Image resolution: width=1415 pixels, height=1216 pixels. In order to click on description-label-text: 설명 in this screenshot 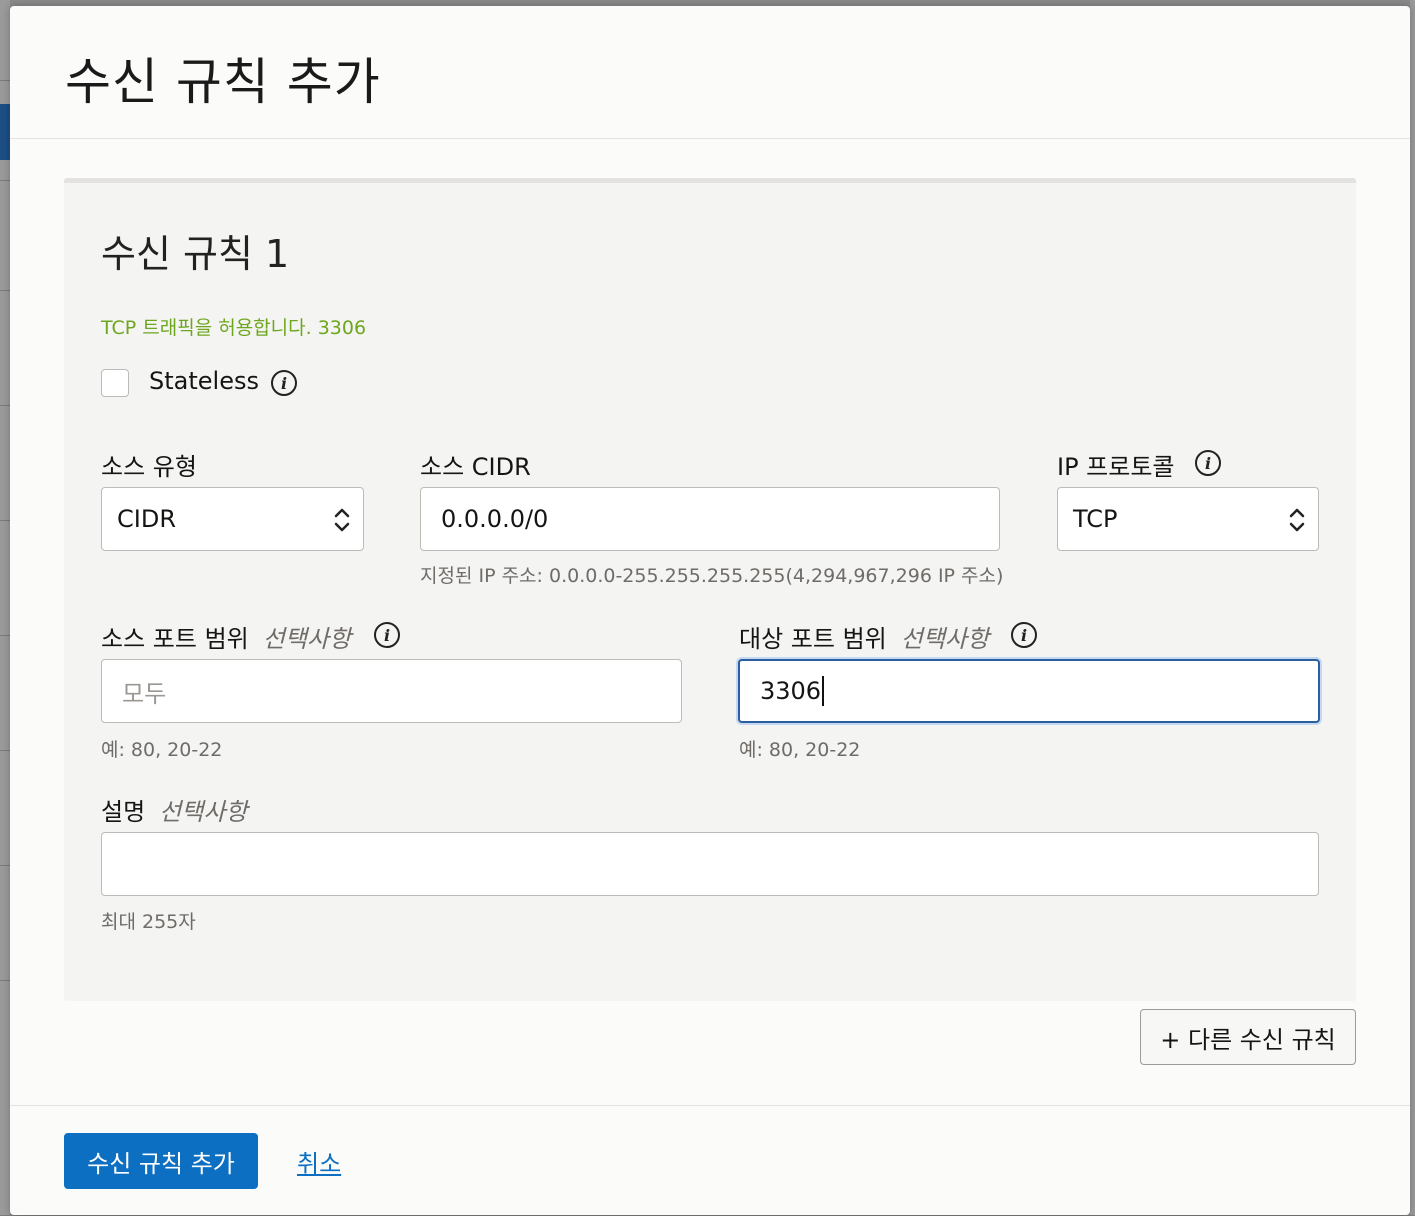, I will do `click(123, 812)`.